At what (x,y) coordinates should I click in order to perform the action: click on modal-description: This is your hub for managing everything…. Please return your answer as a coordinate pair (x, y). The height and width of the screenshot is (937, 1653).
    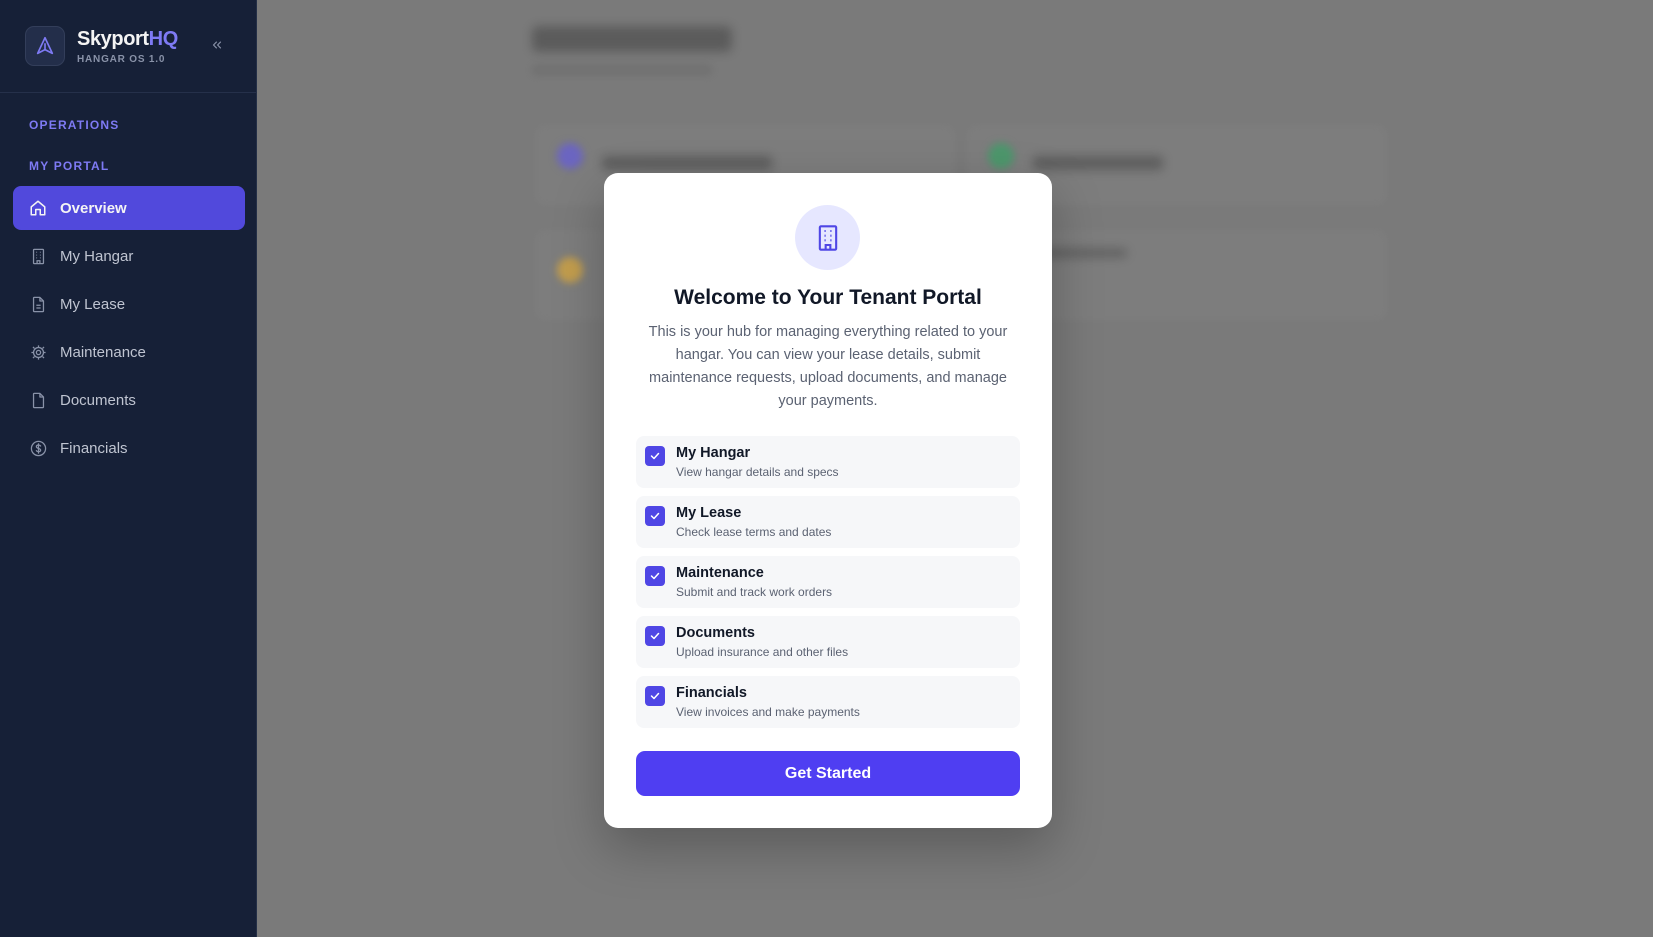
    Looking at the image, I should click on (828, 366).